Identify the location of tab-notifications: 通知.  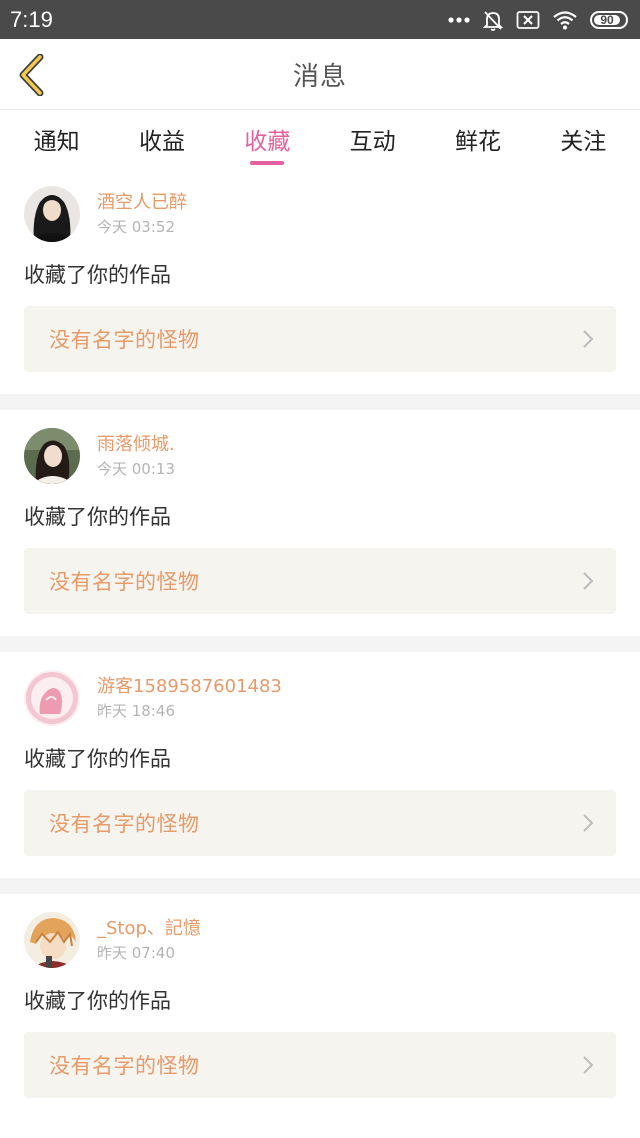
(56, 139).